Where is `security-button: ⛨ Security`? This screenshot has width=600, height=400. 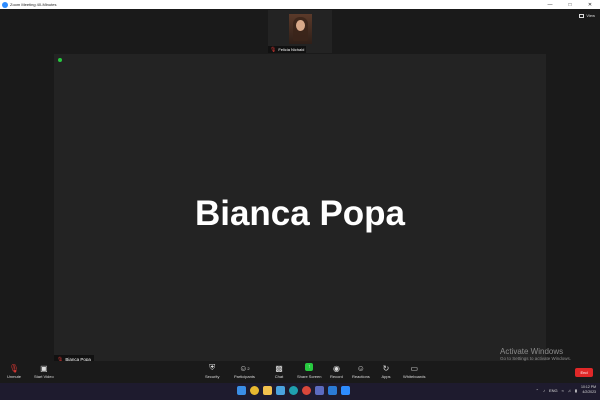
security-button: ⛨ Security is located at coordinates (212, 371).